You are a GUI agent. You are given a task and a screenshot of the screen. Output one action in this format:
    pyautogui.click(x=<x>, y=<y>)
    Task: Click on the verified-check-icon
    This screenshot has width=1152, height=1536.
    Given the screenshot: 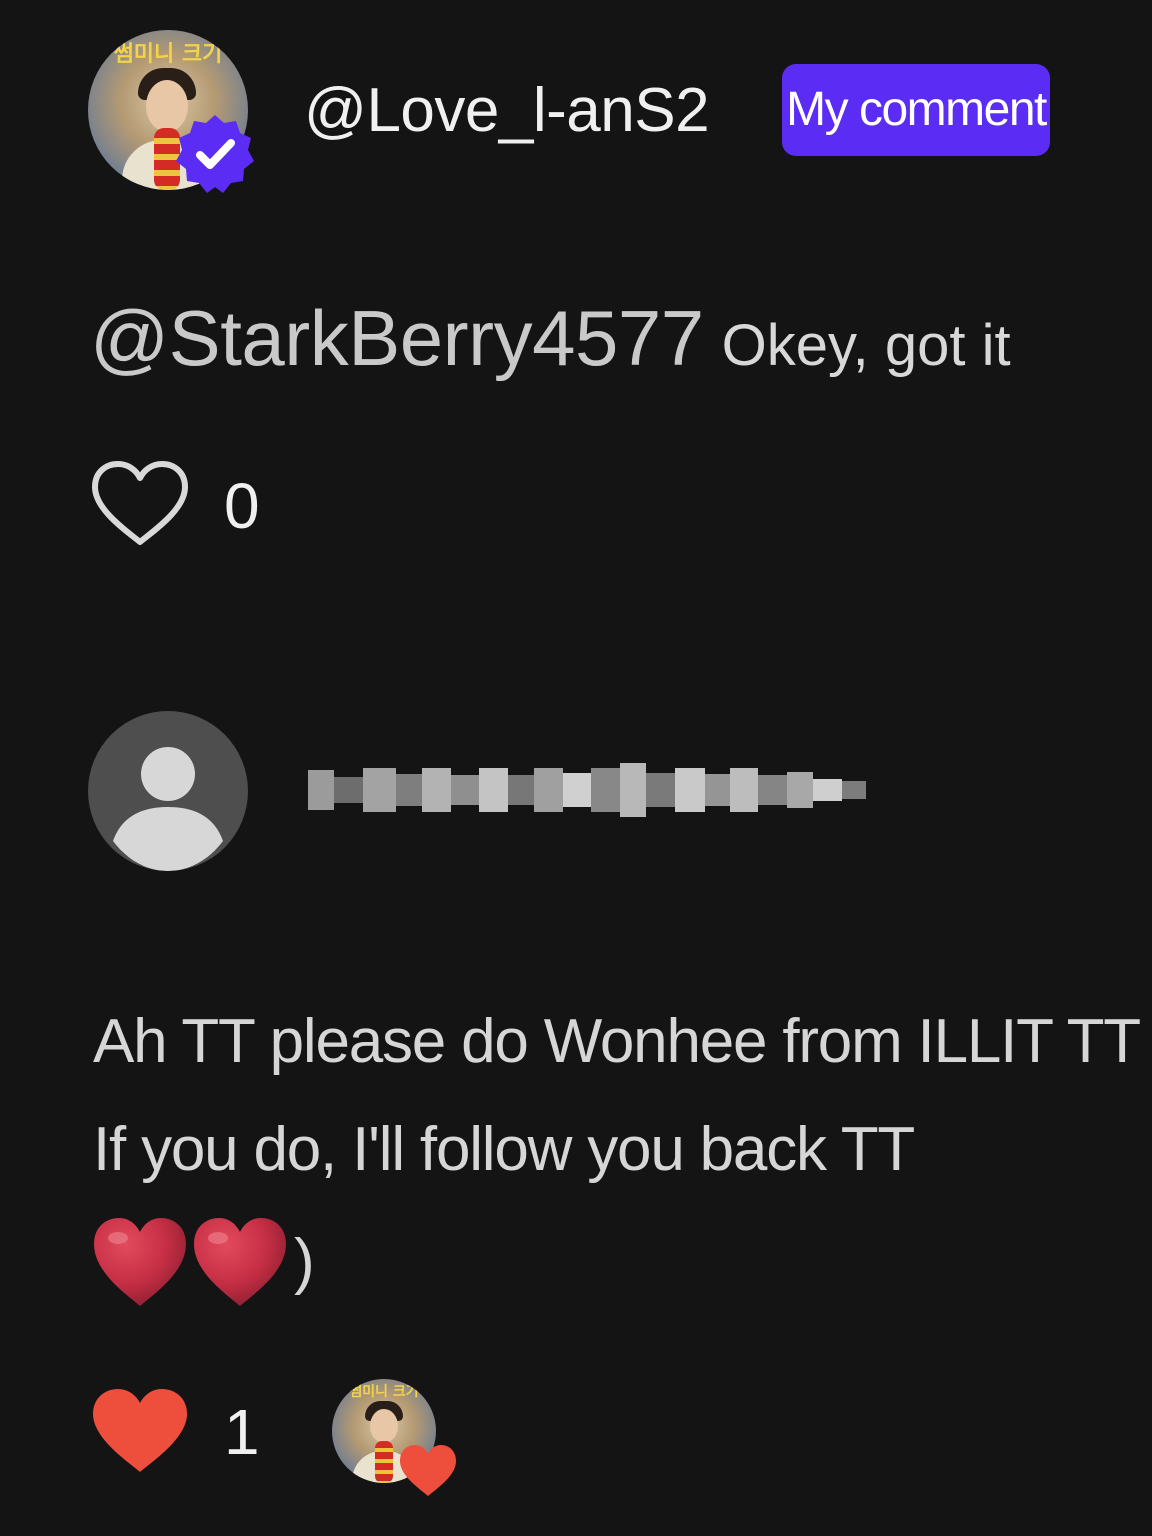 What is the action you would take?
    pyautogui.click(x=215, y=154)
    